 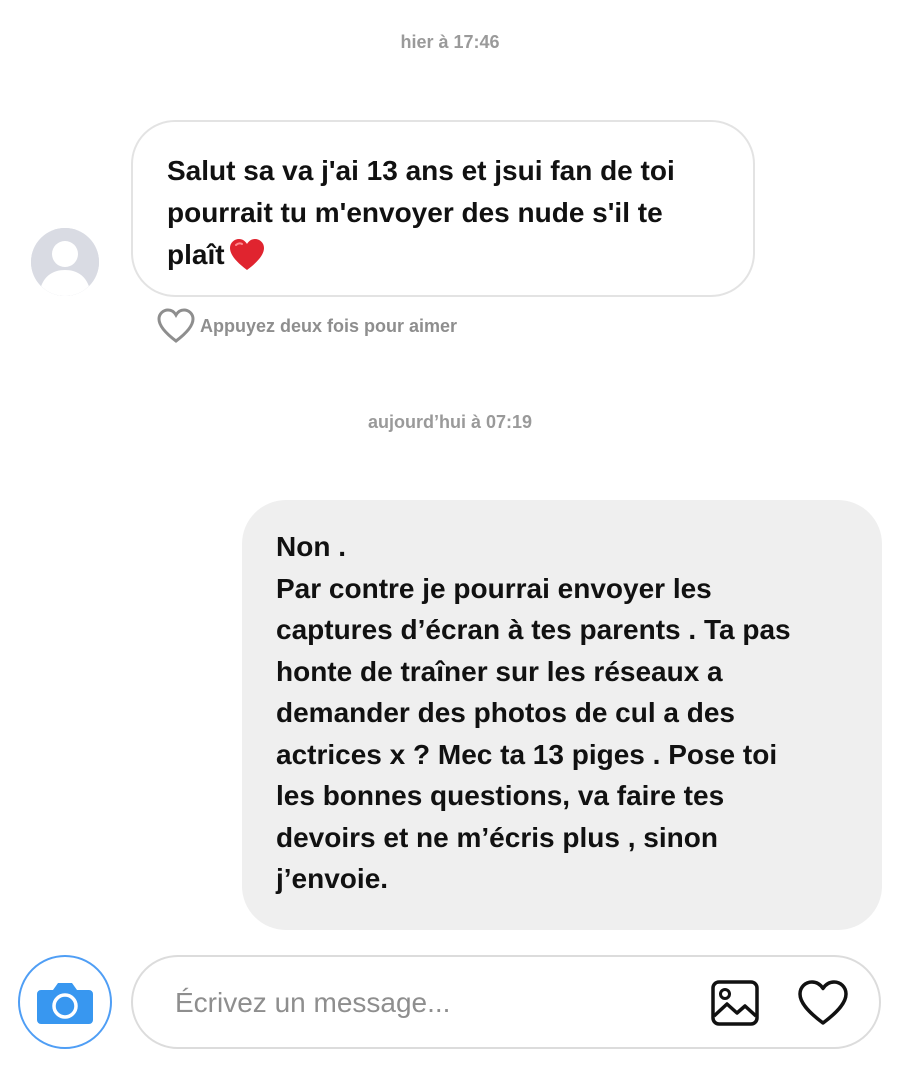 I want to click on message-line: pourrait tu m'envoyer des nude s'il te, so click(x=415, y=212).